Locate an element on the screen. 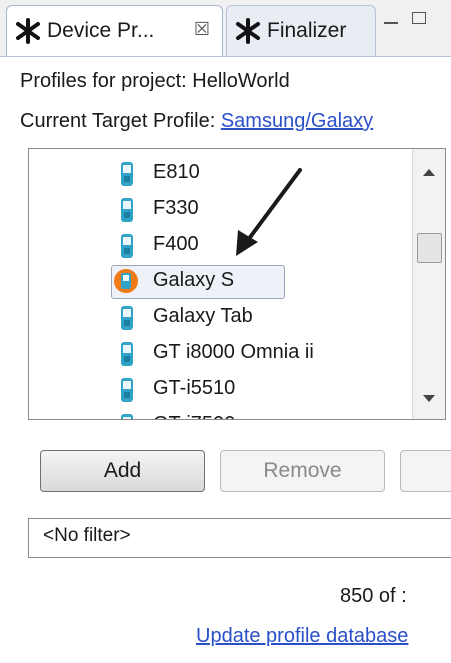 This screenshot has height=663, width=451. partial-button is located at coordinates (425, 471).